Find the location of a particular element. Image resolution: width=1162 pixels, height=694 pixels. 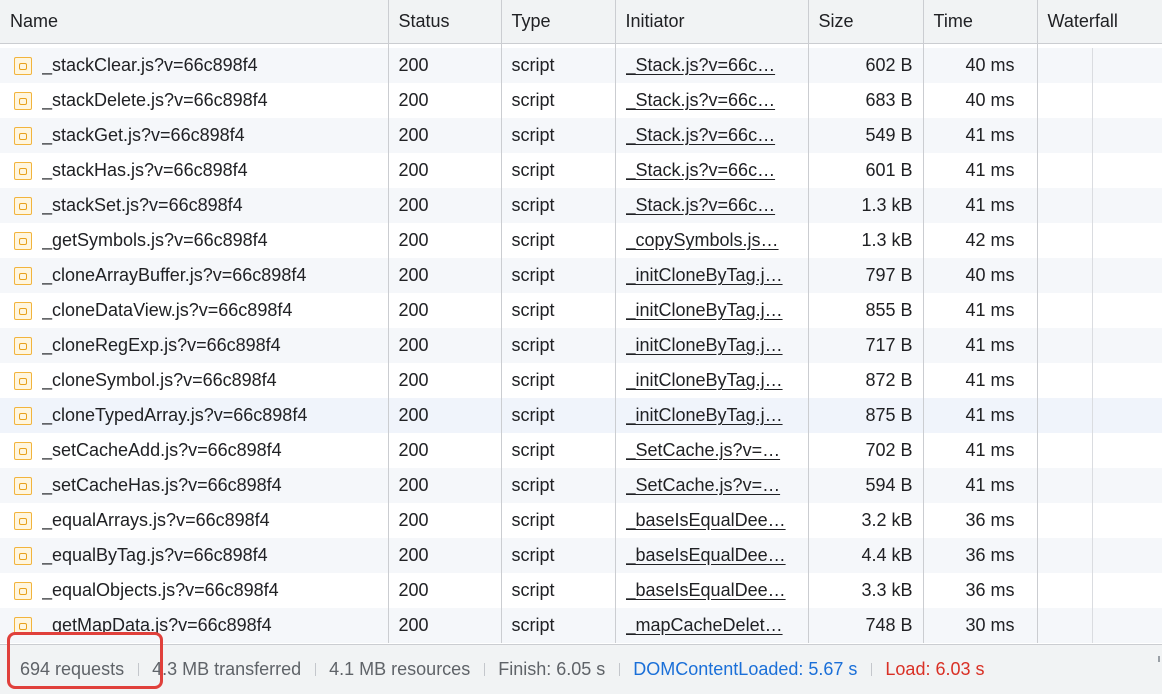

cell-name: _stackSet.js?v=66c898f4 is located at coordinates (194, 205).